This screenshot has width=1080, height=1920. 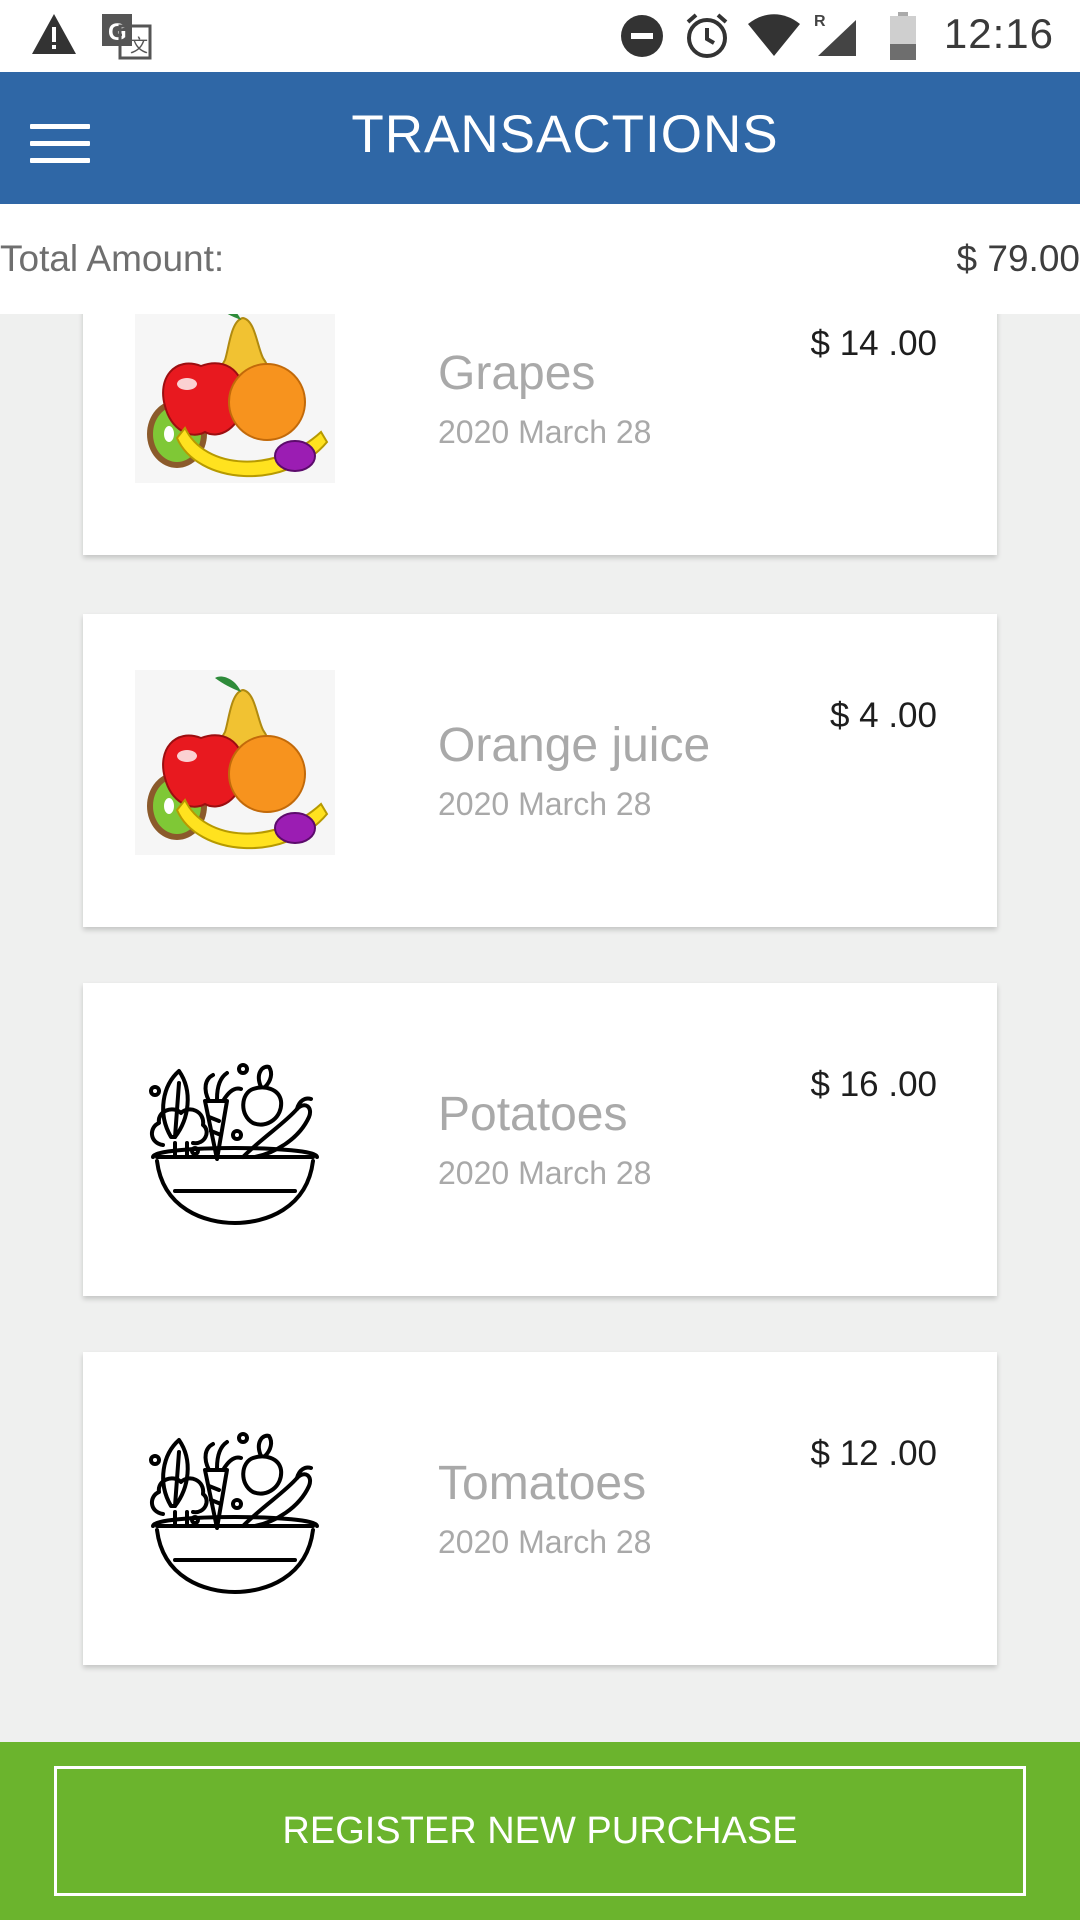 I want to click on transaction-card: Grapes 2020 March 28 $ 14 .00, so click(x=540, y=434).